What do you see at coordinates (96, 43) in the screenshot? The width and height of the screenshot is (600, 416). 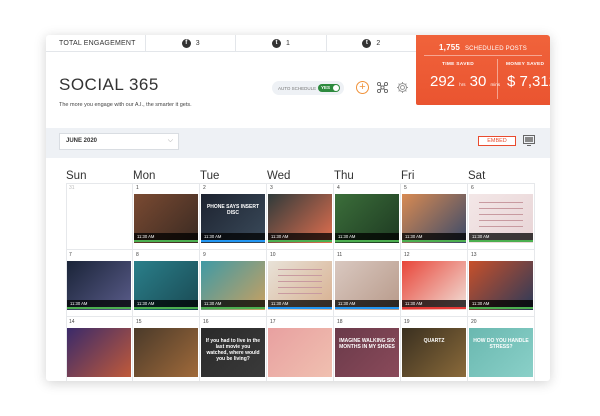 I see `engagement-title: TOTAL ENGAGEMENT` at bounding box center [96, 43].